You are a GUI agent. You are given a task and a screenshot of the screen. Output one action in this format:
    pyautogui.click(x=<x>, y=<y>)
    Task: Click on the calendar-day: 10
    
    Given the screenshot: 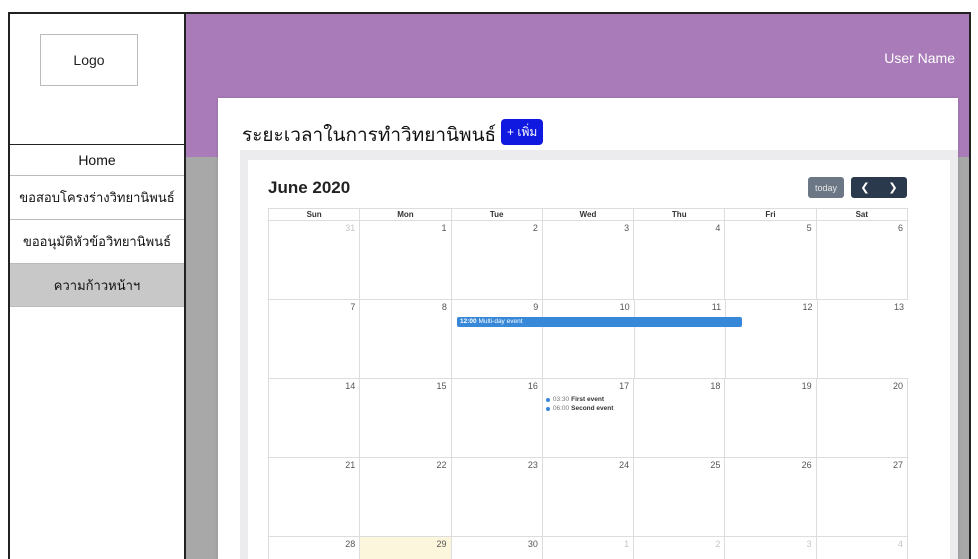 What is the action you would take?
    pyautogui.click(x=587, y=339)
    